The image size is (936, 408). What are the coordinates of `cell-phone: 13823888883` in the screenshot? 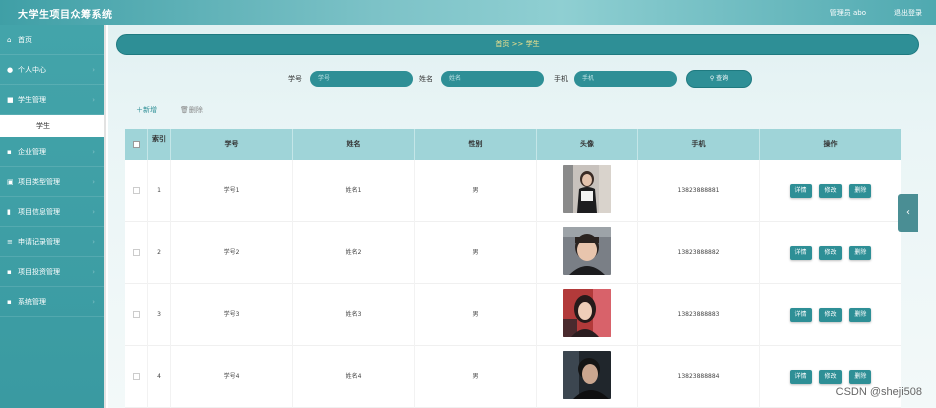 It's located at (699, 315).